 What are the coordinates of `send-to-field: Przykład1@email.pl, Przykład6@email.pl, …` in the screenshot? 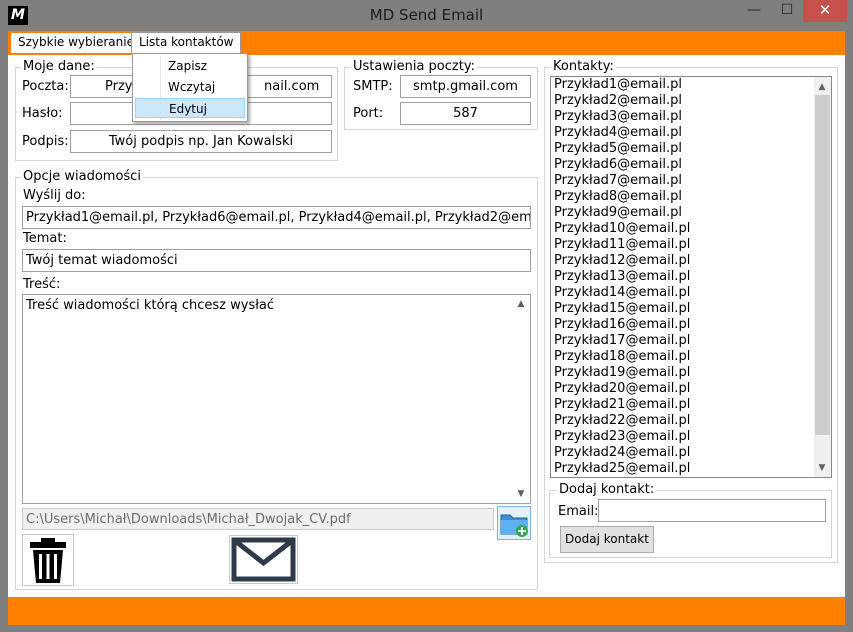 It's located at (276, 217).